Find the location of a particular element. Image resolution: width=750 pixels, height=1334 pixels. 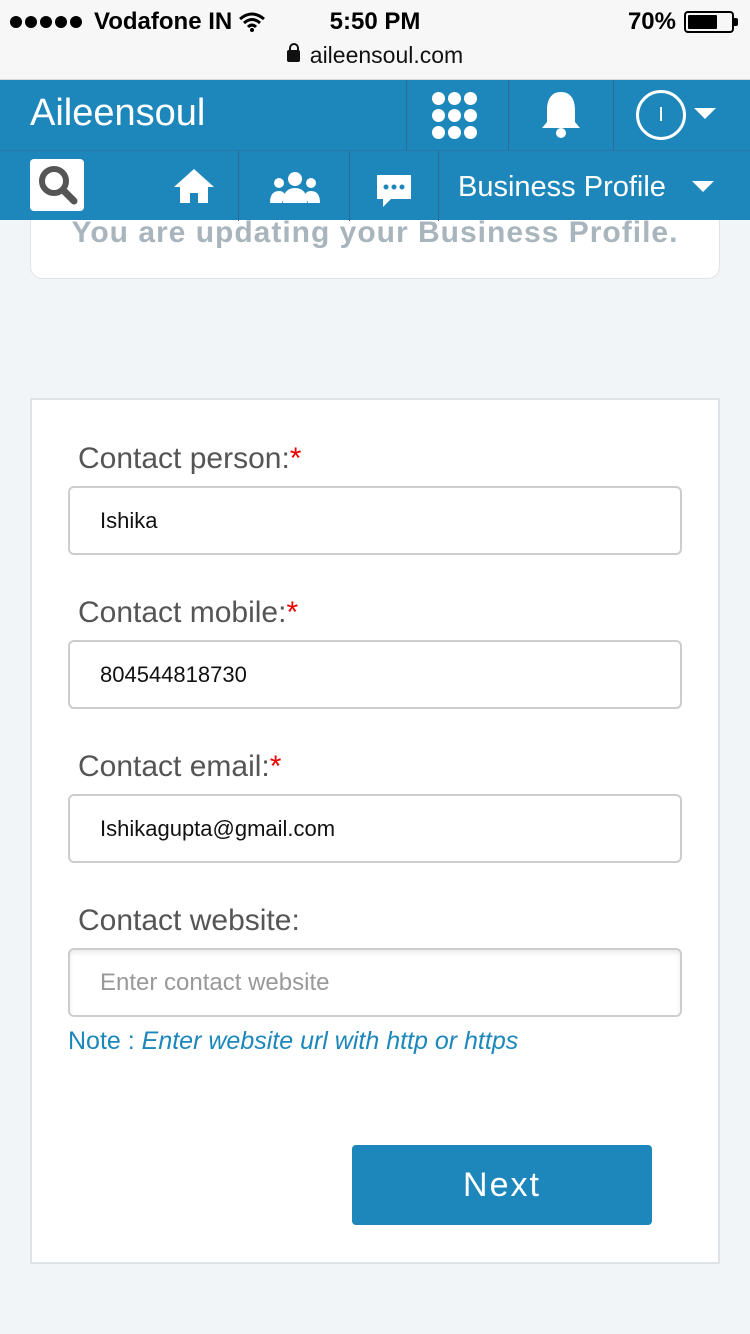

contact-mobile-input: 804544818730 is located at coordinates (375, 674).